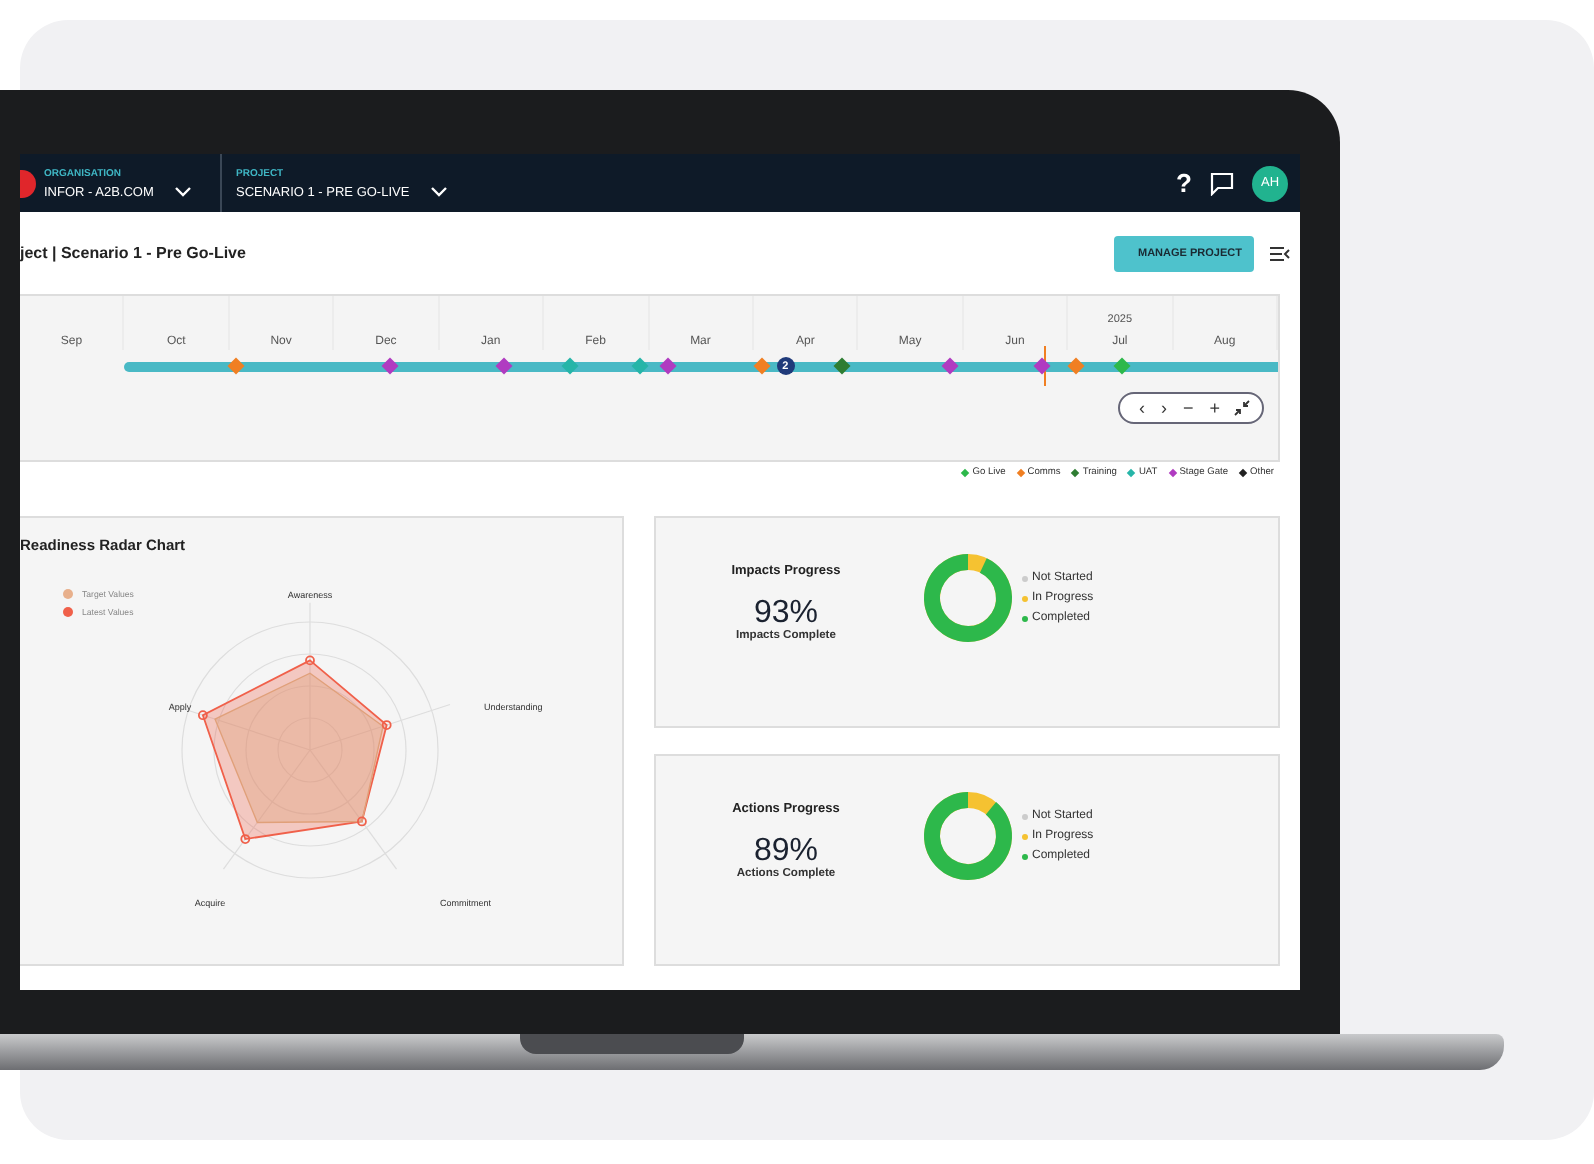 The image size is (1594, 1164). I want to click on menu-icon, so click(1280, 253).